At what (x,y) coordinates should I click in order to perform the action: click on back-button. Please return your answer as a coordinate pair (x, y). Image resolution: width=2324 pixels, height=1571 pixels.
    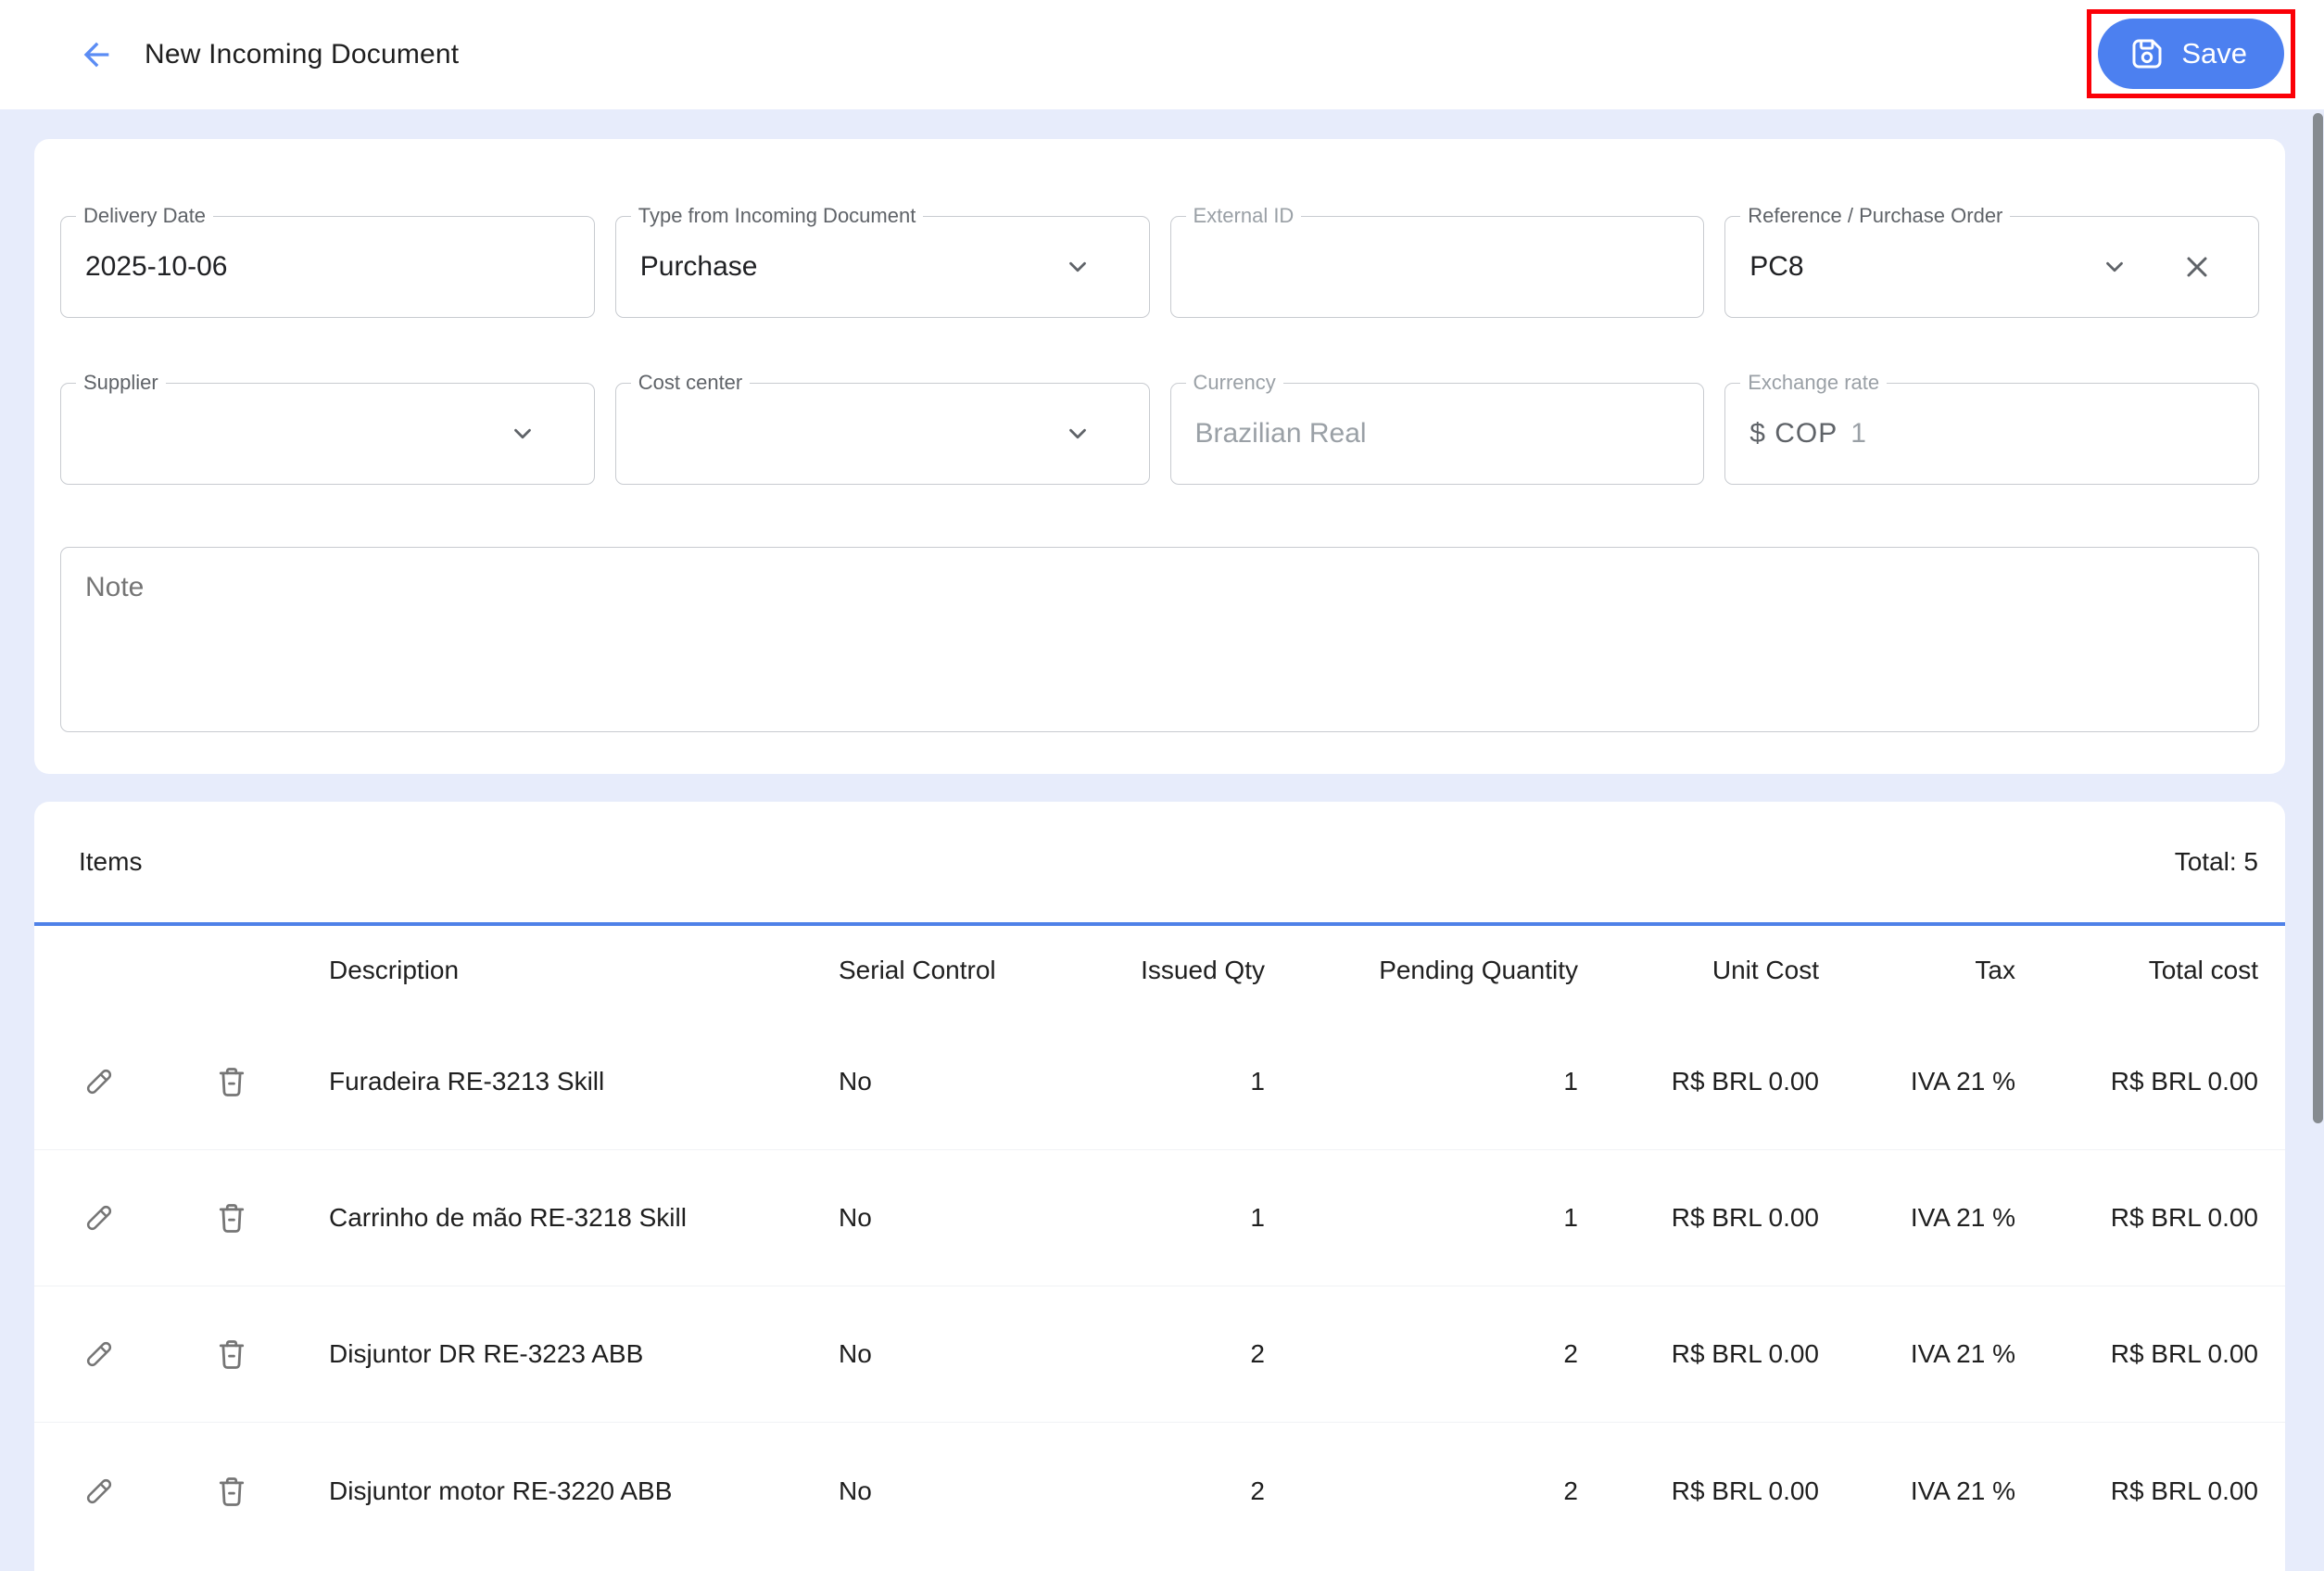
    Looking at the image, I should click on (96, 54).